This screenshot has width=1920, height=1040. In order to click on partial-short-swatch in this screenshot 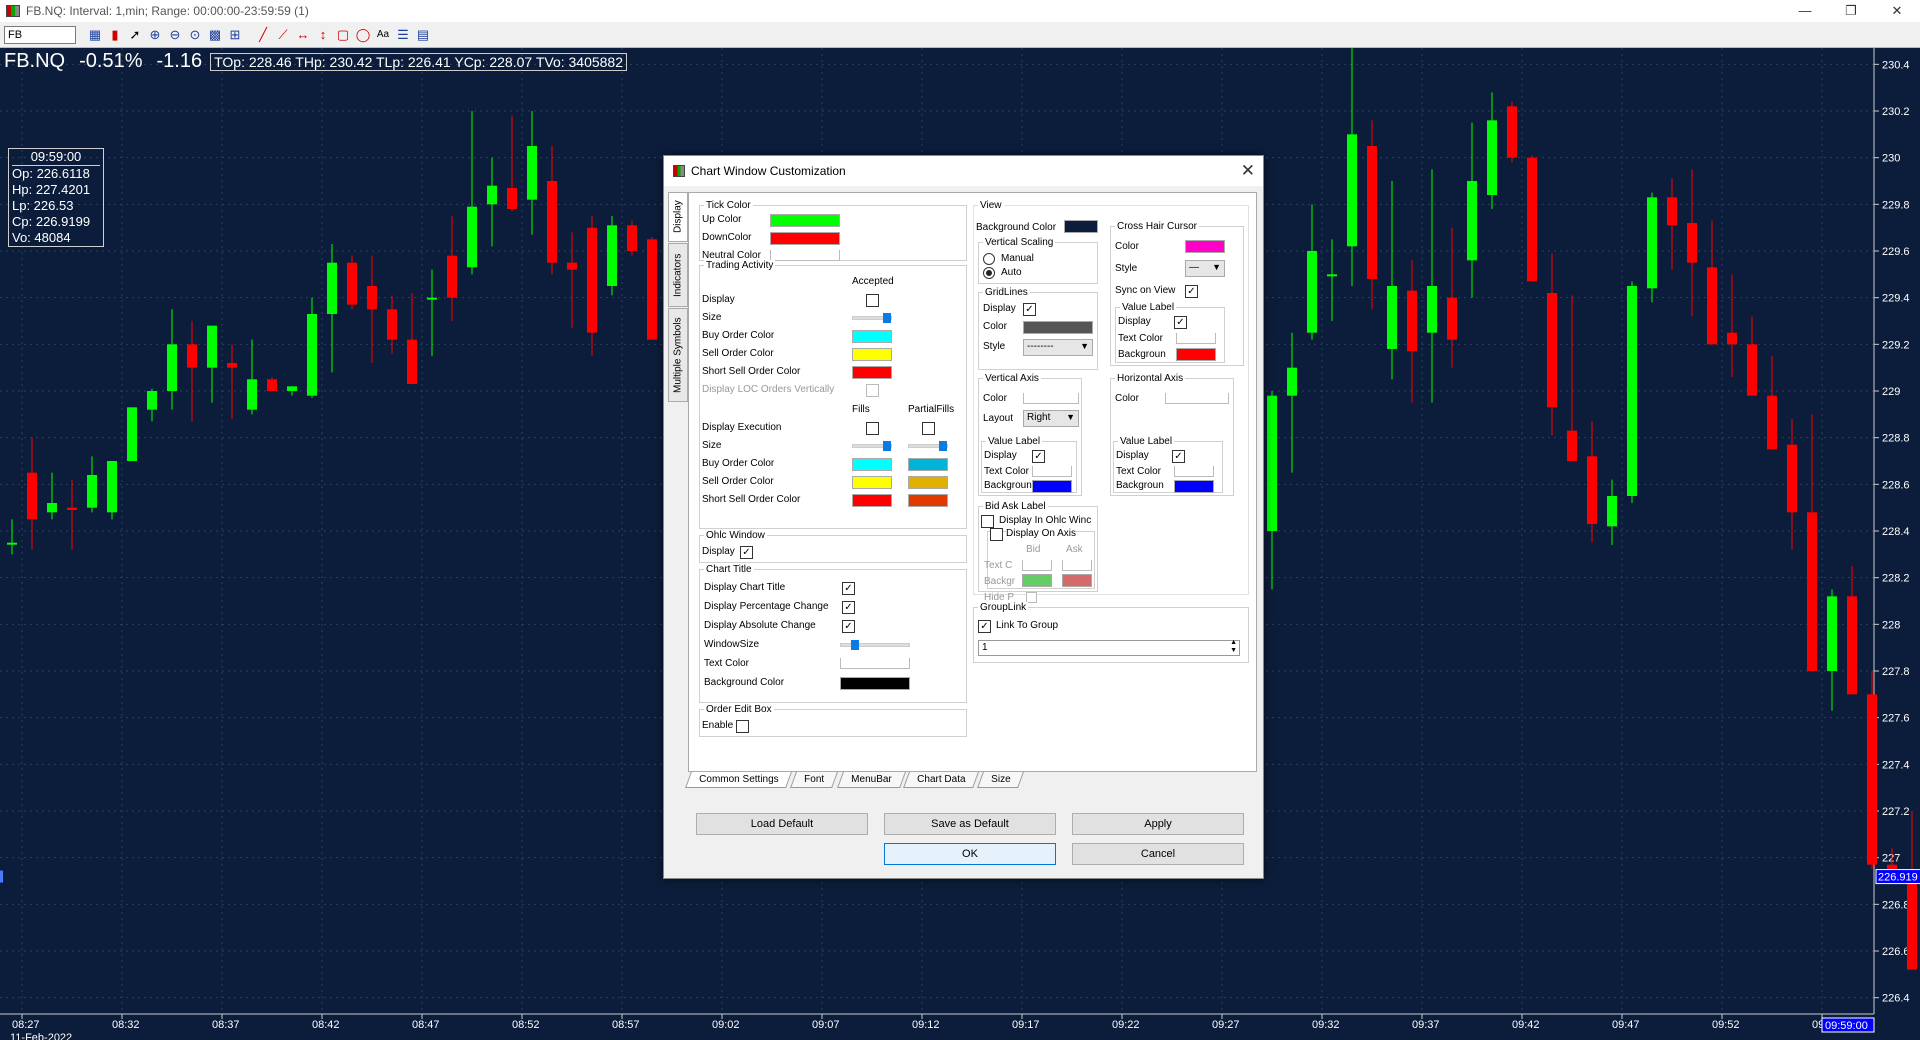, I will do `click(928, 500)`.